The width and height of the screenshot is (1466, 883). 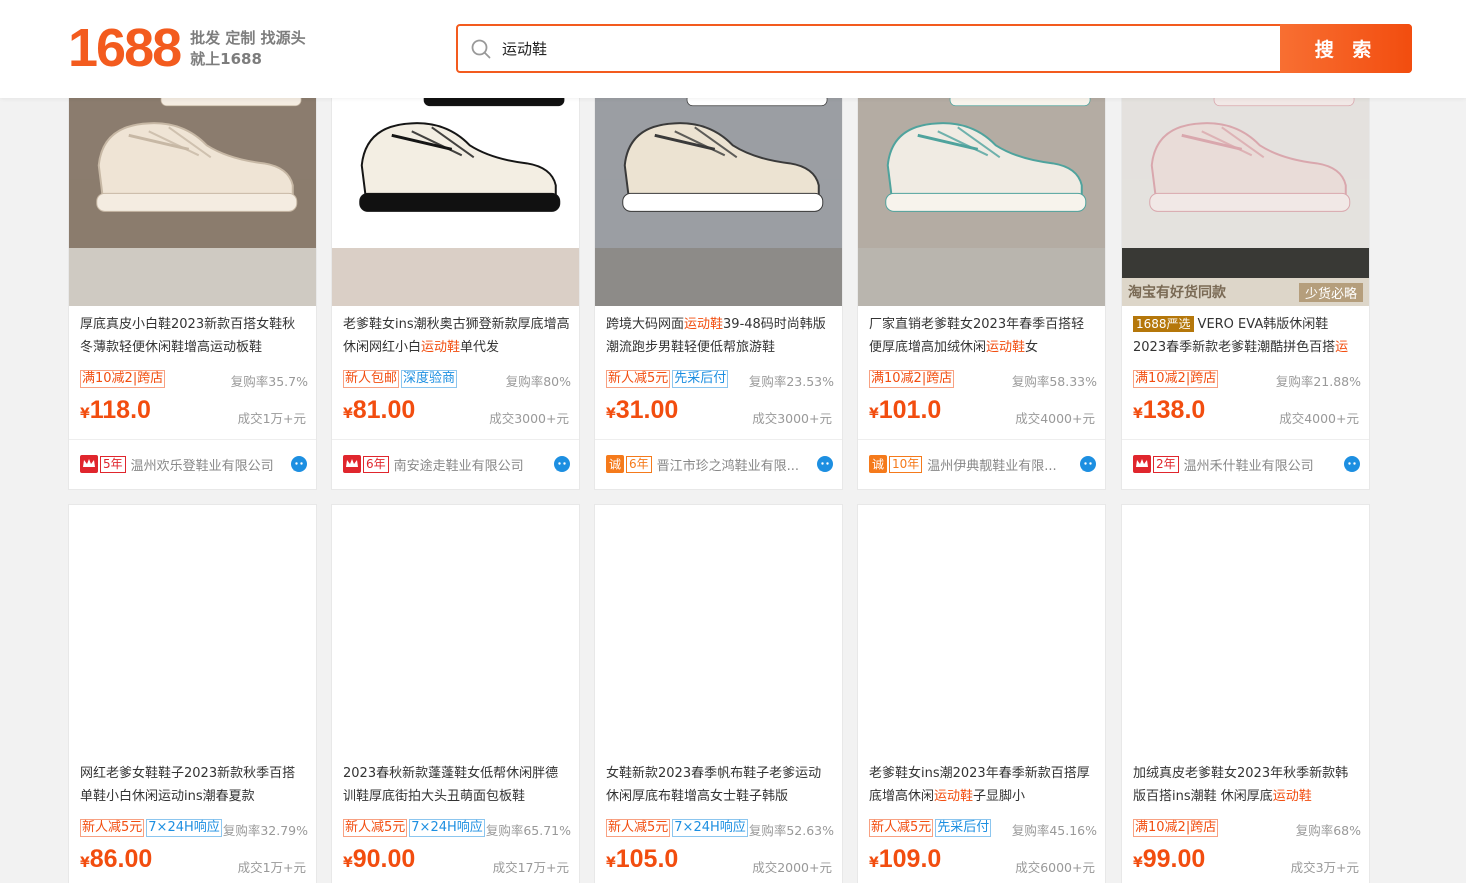 What do you see at coordinates (887, 48) in the screenshot?
I see `search-input` at bounding box center [887, 48].